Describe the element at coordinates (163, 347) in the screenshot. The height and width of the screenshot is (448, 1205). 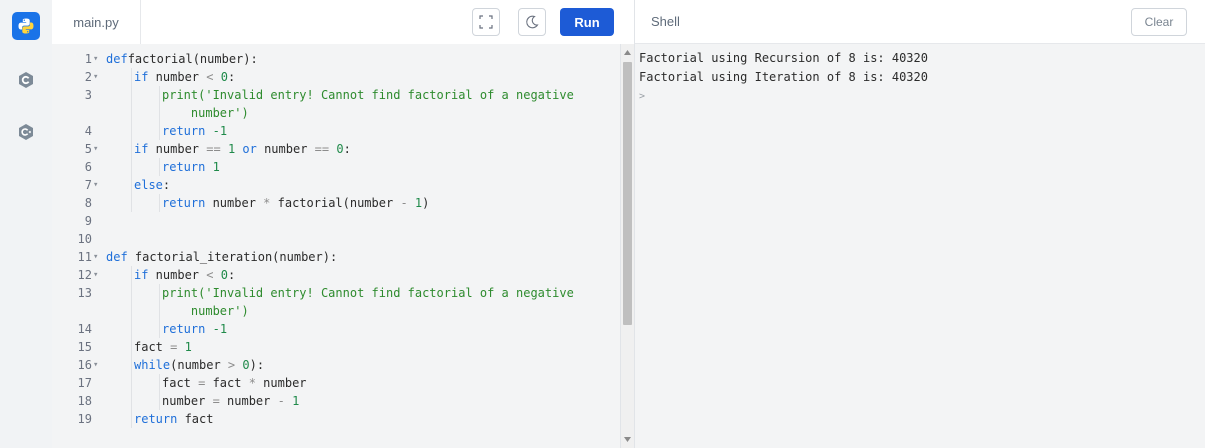
I see `code-text: fact = 1` at that location.